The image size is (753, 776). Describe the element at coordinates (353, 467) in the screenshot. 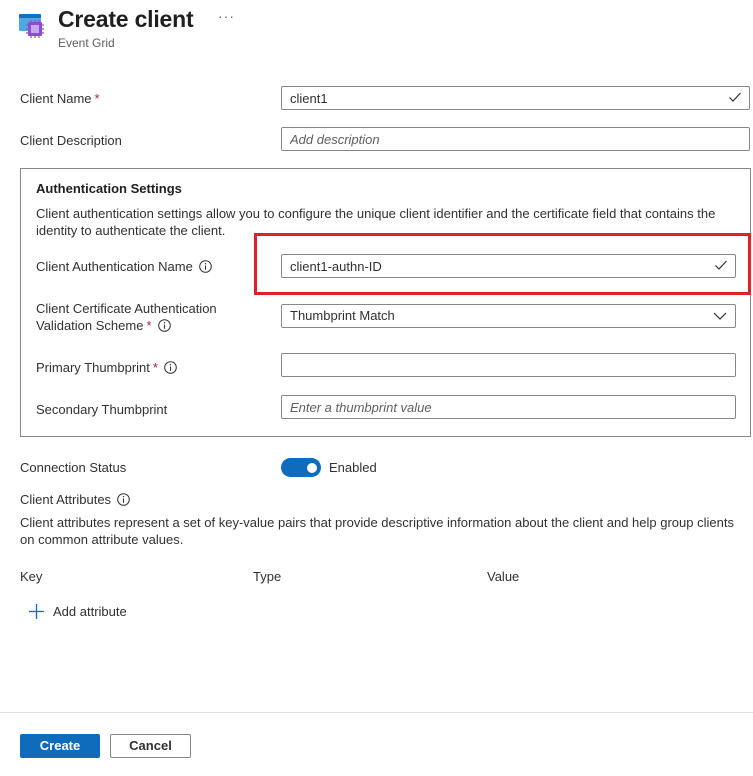

I see `toggle-state-label: Enabled` at that location.